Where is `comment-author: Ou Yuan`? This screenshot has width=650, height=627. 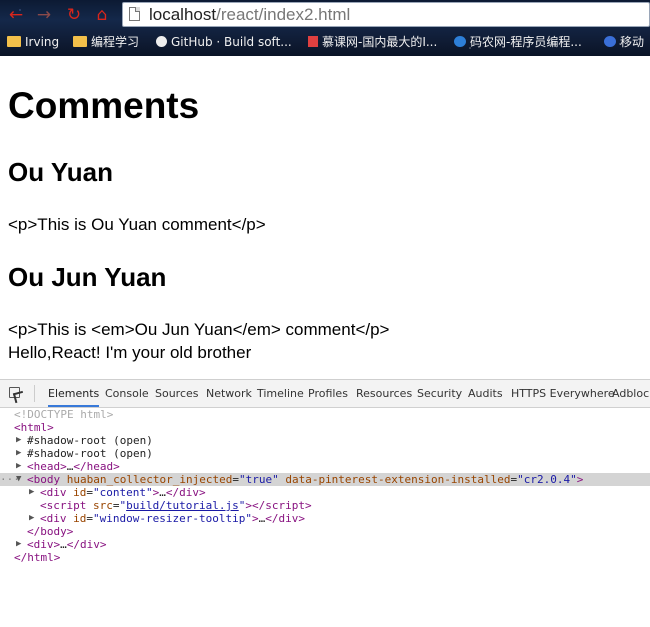 comment-author: Ou Yuan is located at coordinates (60, 172).